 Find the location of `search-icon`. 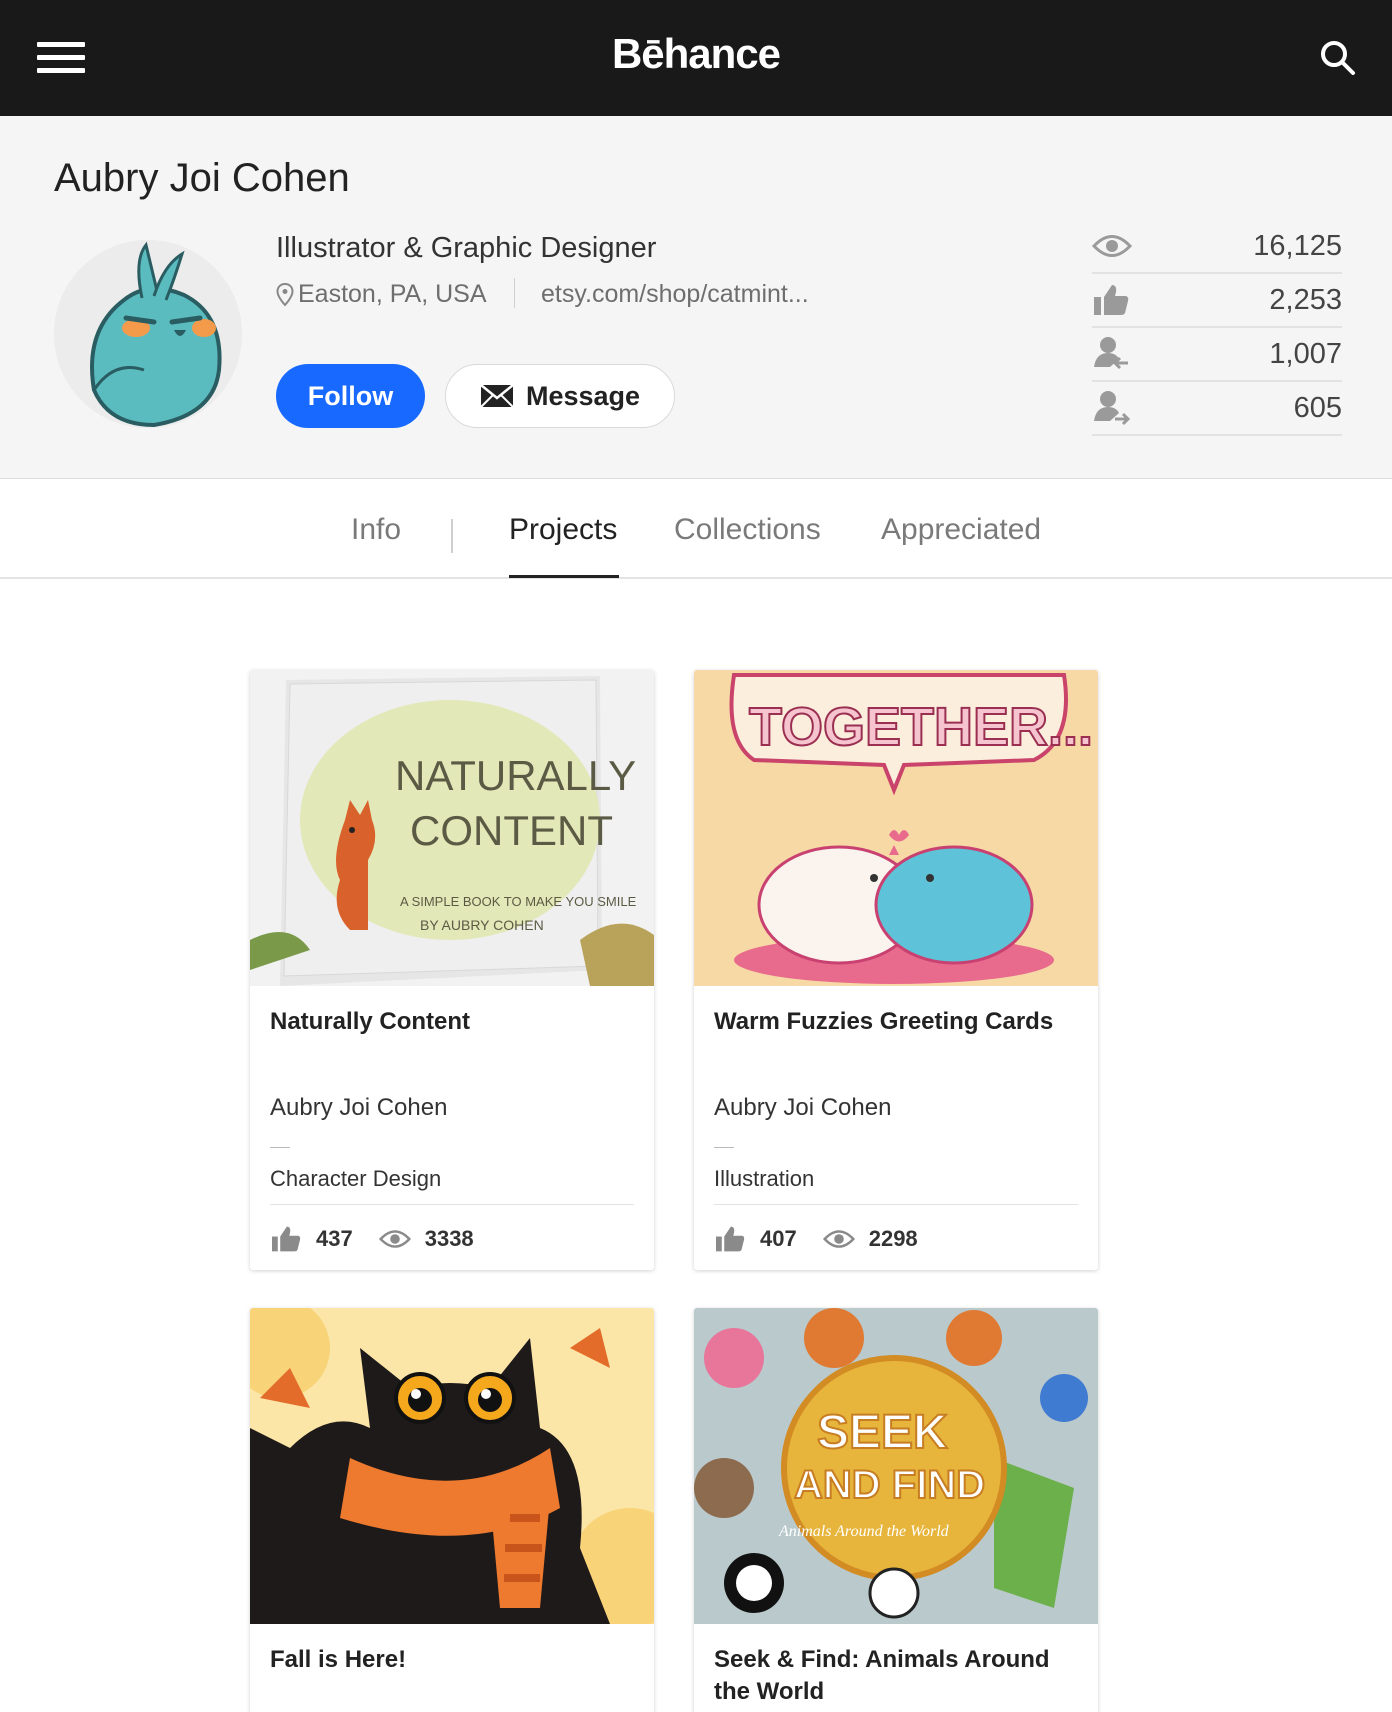

search-icon is located at coordinates (1338, 58).